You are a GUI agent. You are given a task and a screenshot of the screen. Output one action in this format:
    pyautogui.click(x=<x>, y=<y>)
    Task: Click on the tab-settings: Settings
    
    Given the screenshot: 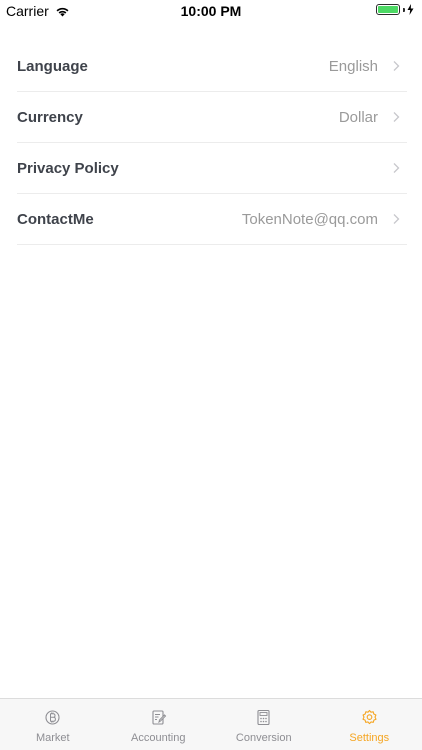 What is the action you would take?
    pyautogui.click(x=369, y=724)
    